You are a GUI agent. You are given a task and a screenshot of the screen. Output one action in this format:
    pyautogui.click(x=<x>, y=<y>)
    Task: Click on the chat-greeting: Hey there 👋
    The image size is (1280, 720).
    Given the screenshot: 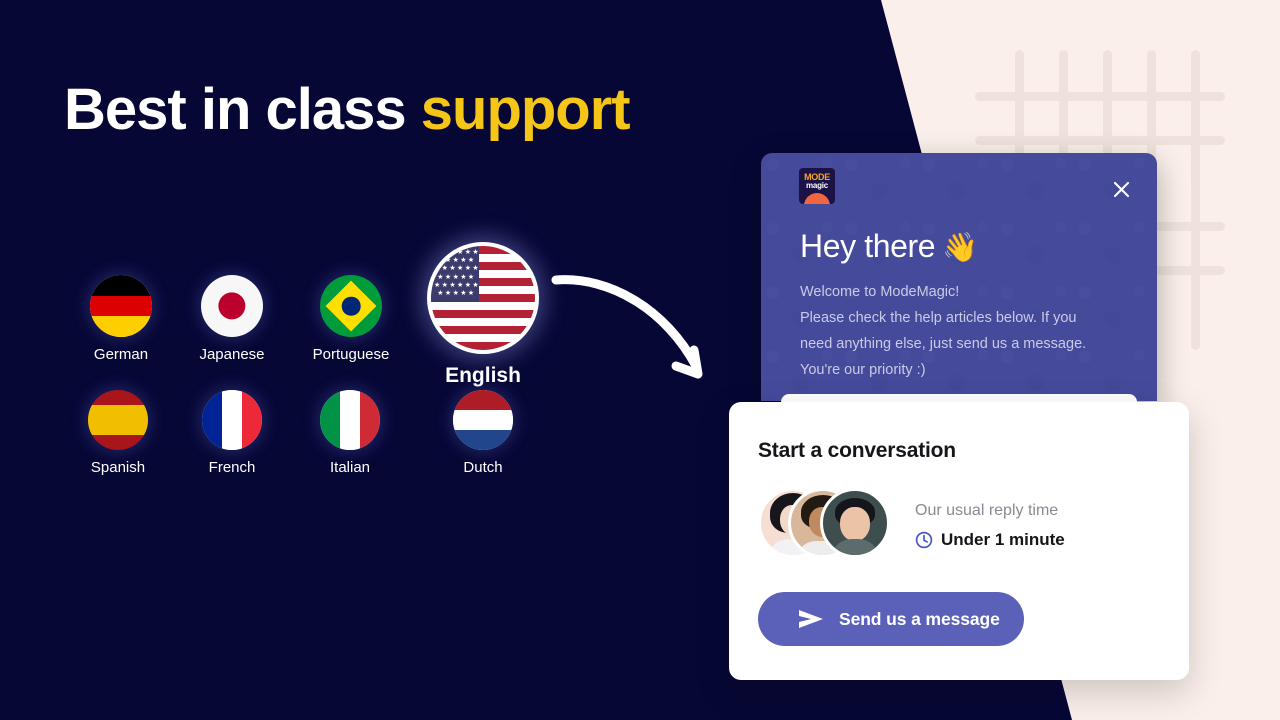 What is the action you would take?
    pyautogui.click(x=889, y=246)
    